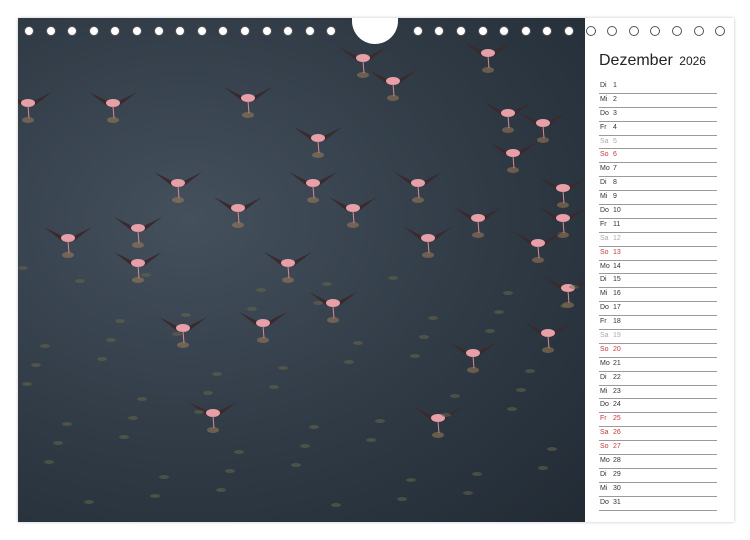 The width and height of the screenshot is (750, 540). What do you see at coordinates (617, 211) in the screenshot?
I see `day-number: 10` at bounding box center [617, 211].